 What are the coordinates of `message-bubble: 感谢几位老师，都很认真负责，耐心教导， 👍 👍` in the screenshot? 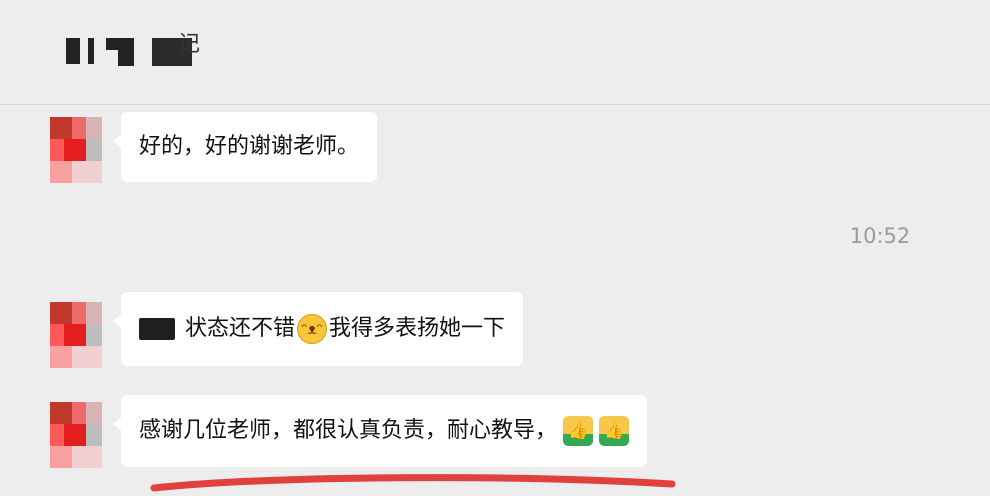 It's located at (380, 431).